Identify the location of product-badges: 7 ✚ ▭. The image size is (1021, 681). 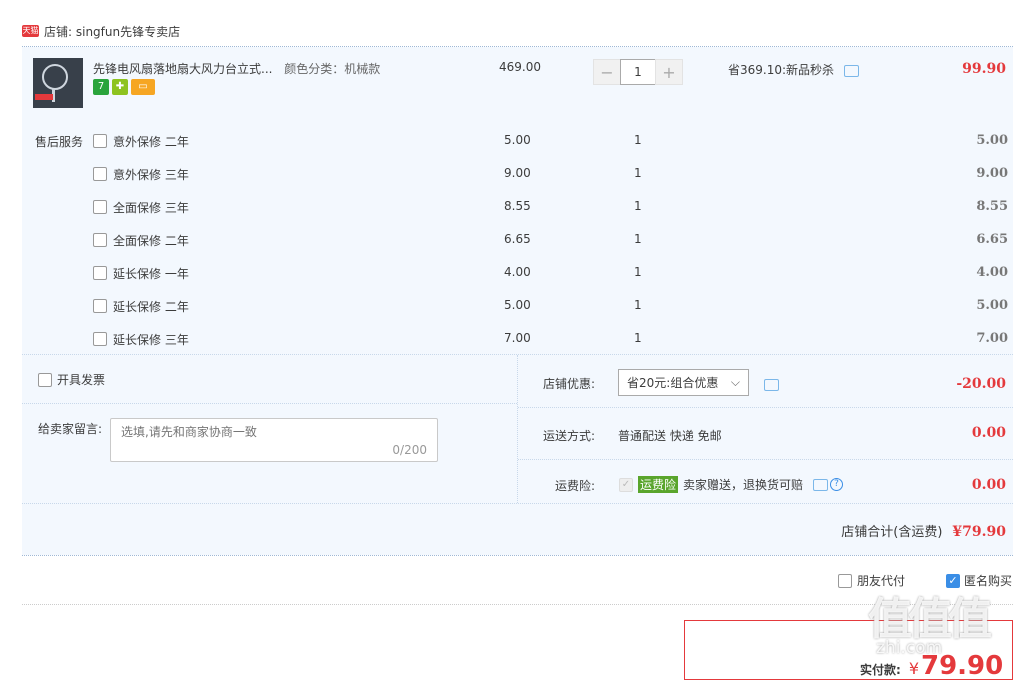
(124, 87).